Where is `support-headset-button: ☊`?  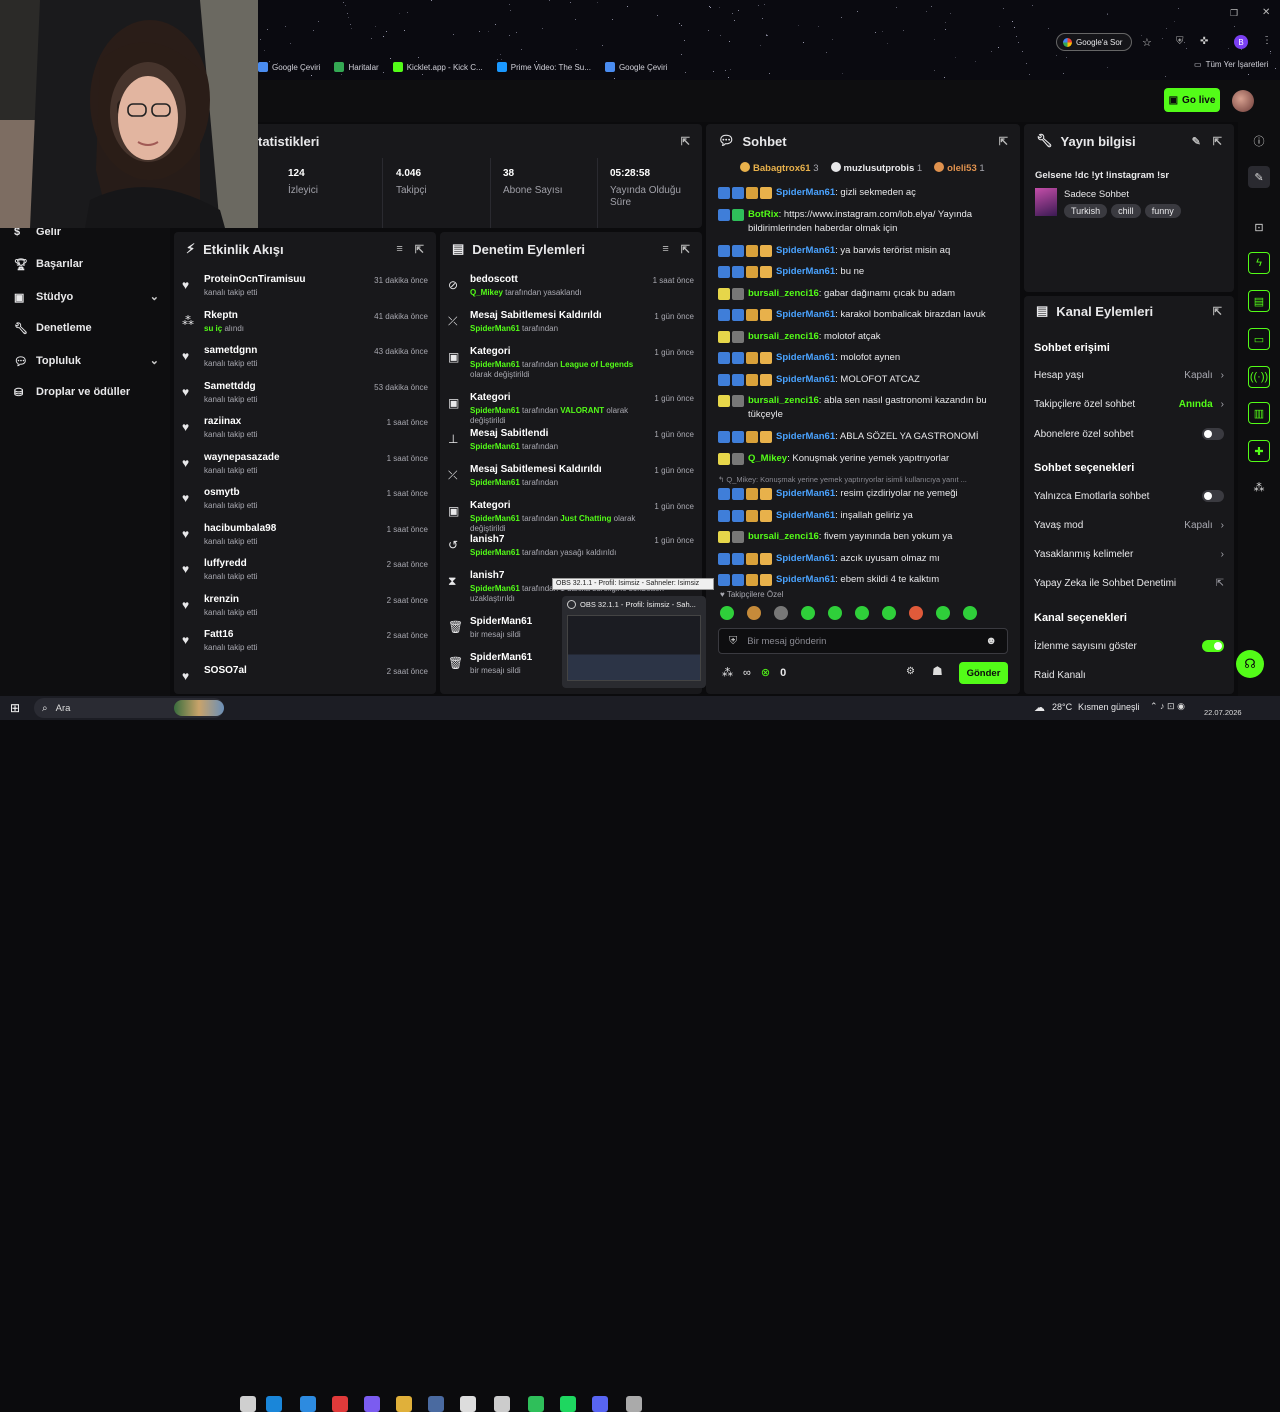 support-headset-button: ☊ is located at coordinates (1250, 664).